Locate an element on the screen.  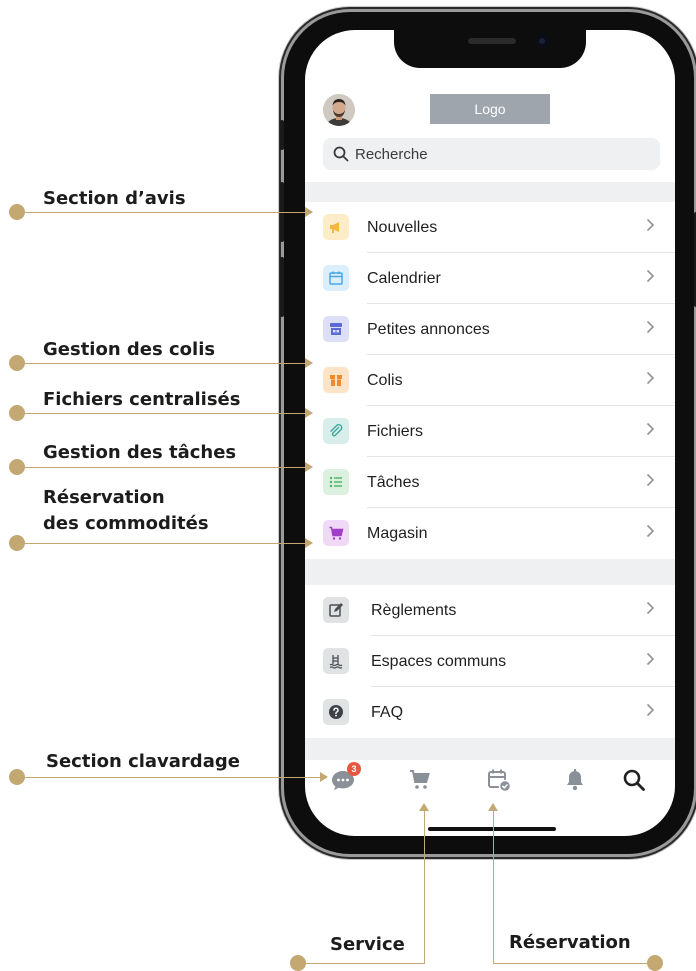
edit-document-icon is located at coordinates (336, 610).